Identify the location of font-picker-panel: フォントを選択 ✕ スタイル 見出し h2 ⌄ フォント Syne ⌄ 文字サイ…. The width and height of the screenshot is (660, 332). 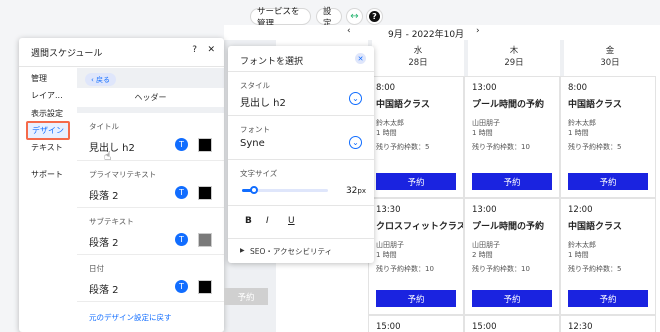
(301, 154).